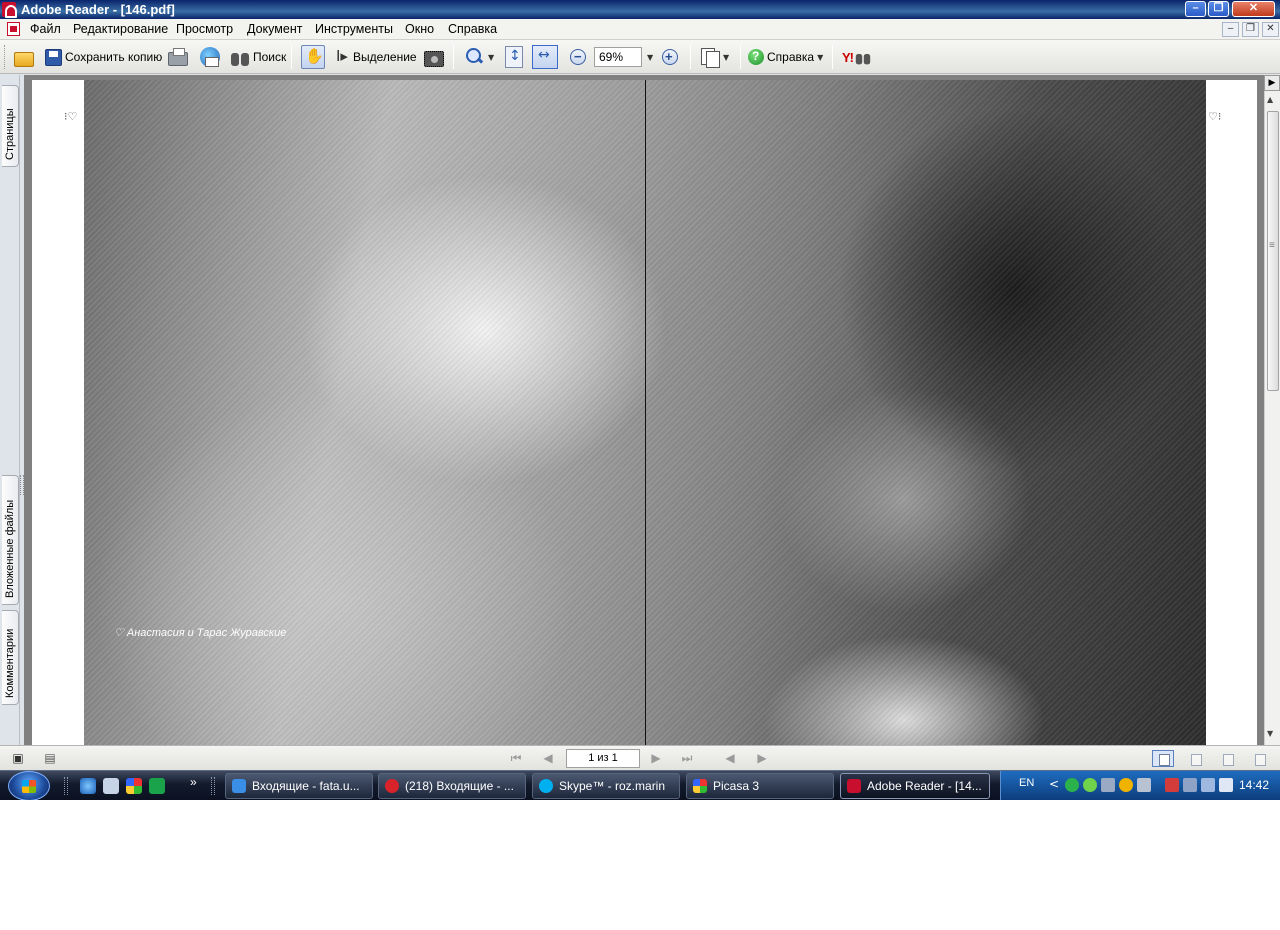 The width and height of the screenshot is (1280, 930). I want to click on page-thumbnail-icon: ▣, so click(18, 758).